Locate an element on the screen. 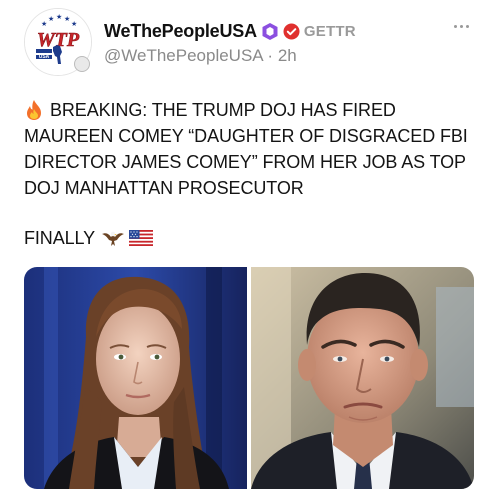 The image size is (498, 500). post-text-line: BREAKING: THE TRUMP DOJ HAS FIRED is located at coordinates (254, 110).